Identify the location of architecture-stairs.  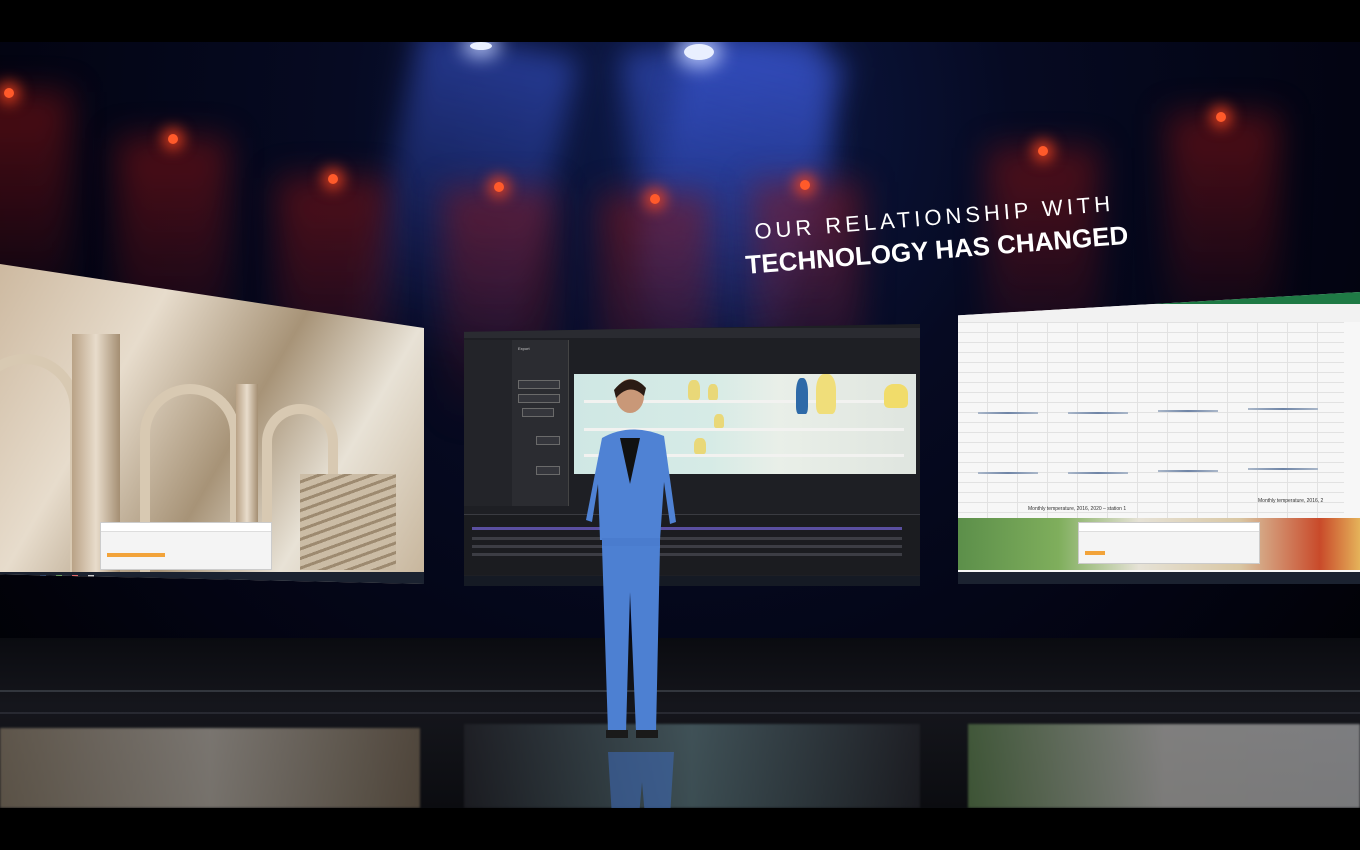
(348, 522).